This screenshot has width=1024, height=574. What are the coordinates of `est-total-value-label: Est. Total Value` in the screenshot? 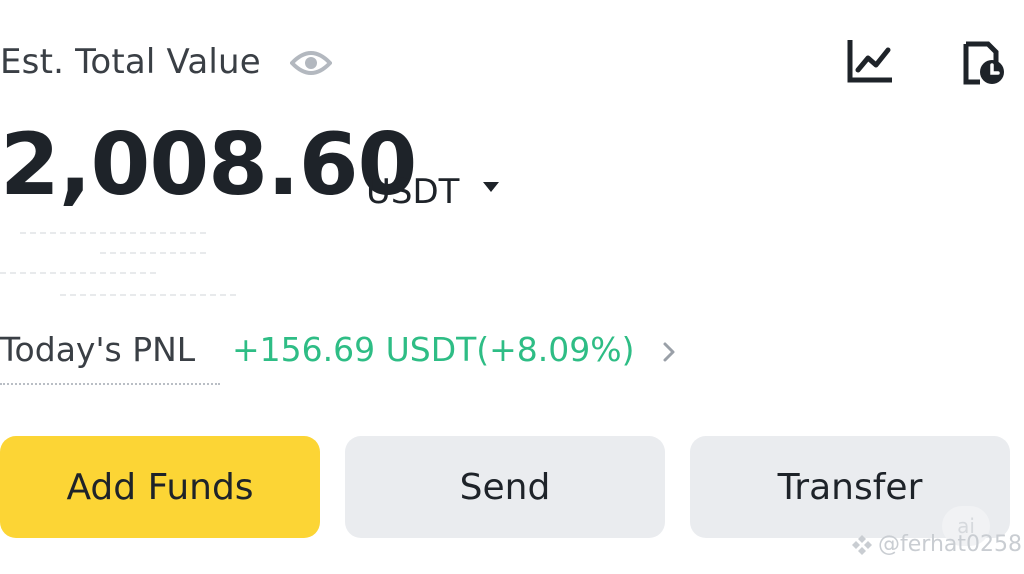 It's located at (130, 62).